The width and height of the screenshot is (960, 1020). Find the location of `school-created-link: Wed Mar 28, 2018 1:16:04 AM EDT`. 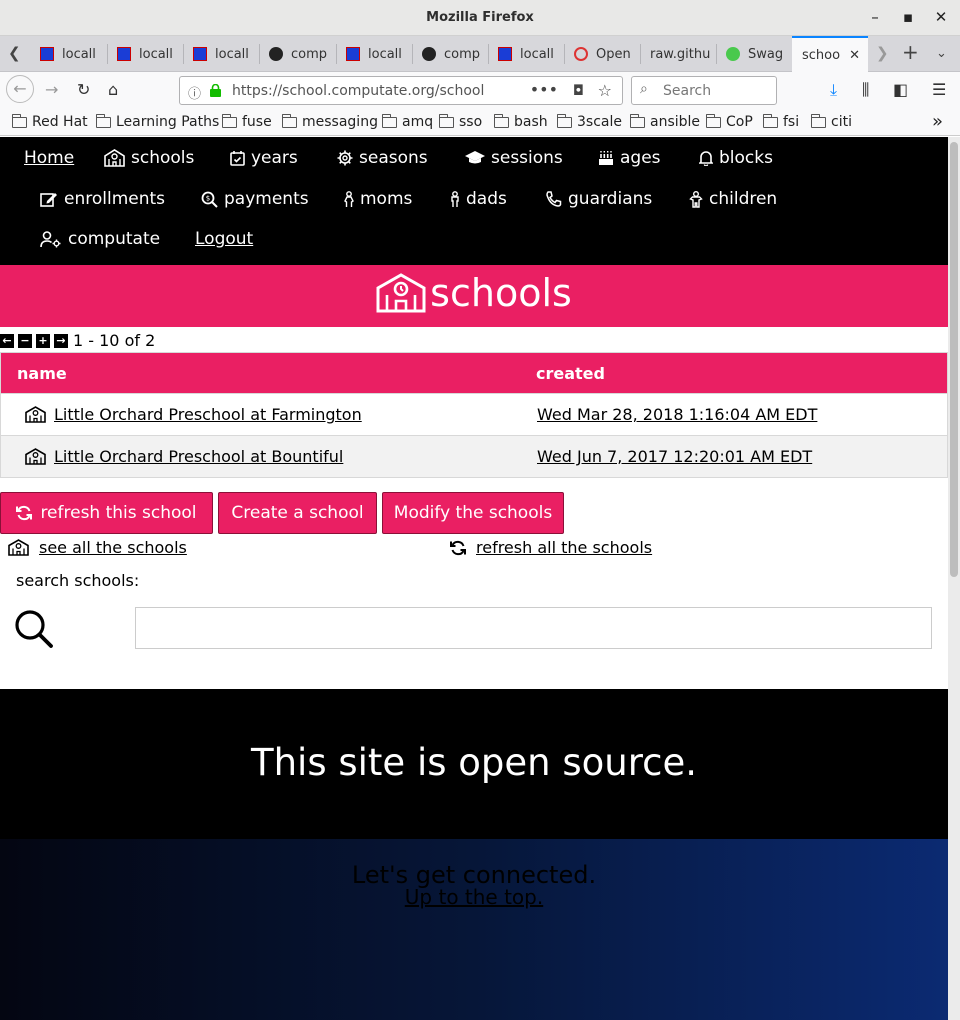

school-created-link: Wed Mar 28, 2018 1:16:04 AM EDT is located at coordinates (677, 414).